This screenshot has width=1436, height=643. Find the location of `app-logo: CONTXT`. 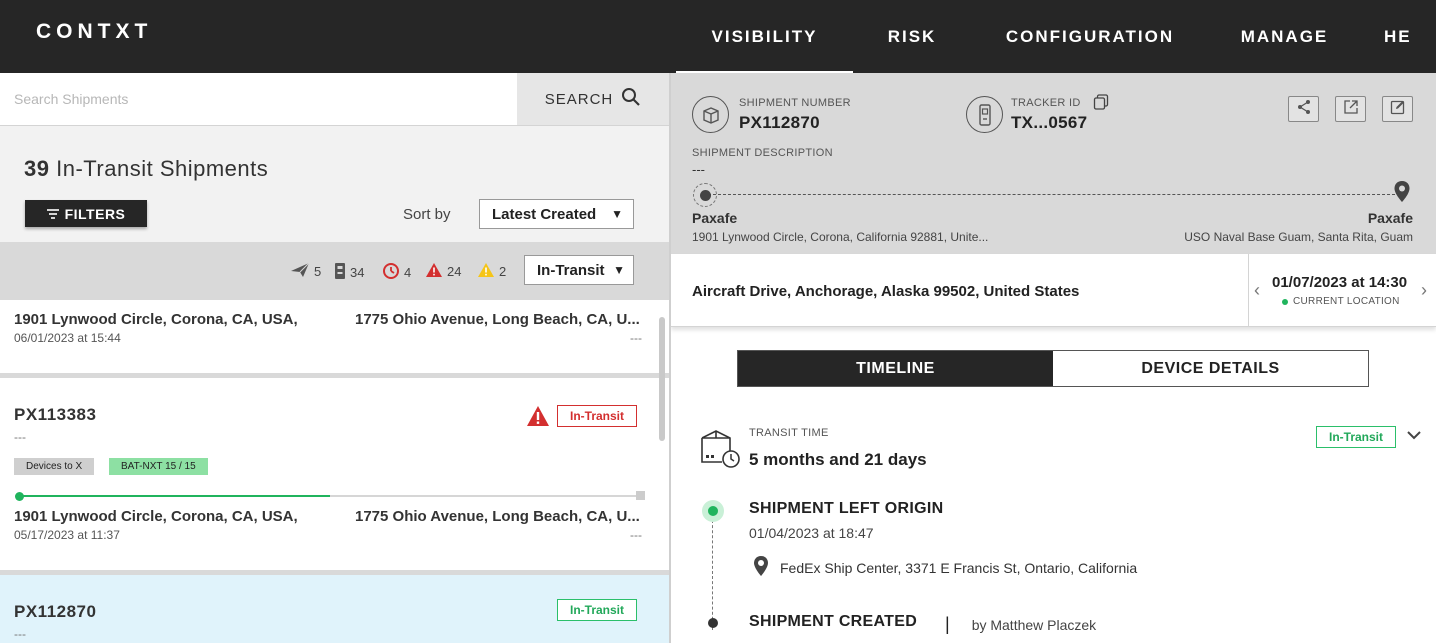

app-logo: CONTXT is located at coordinates (94, 32).